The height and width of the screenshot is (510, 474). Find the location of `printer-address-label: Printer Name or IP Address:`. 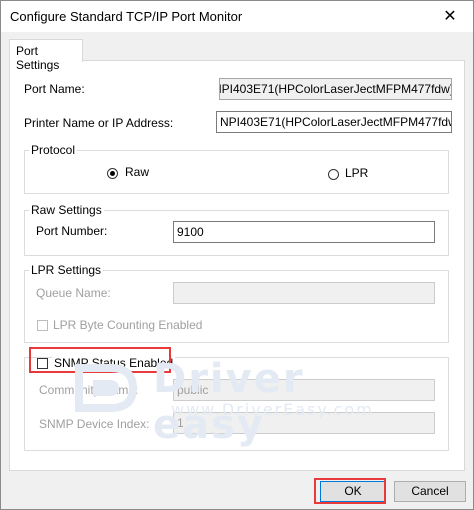

printer-address-label: Printer Name or IP Address: is located at coordinates (99, 123).